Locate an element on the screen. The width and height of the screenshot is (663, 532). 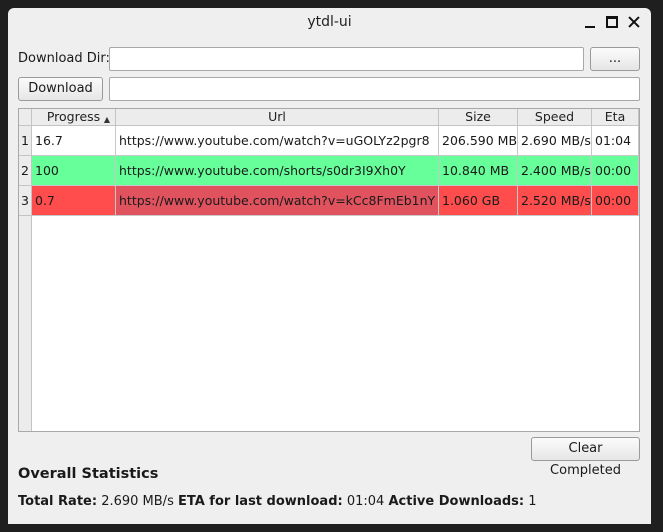
column-header-progress: Progress ▲ is located at coordinates (74, 117).